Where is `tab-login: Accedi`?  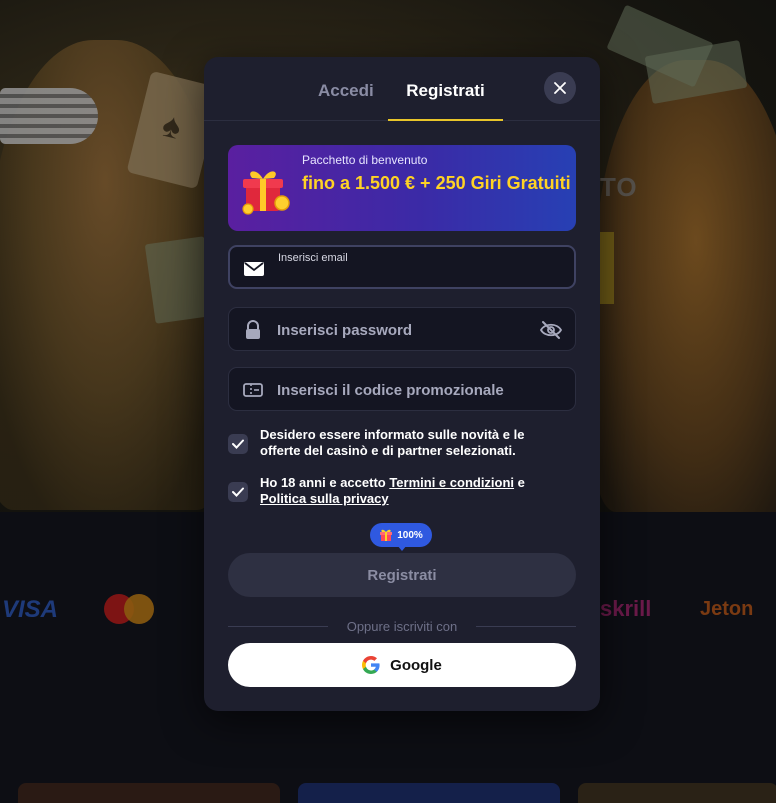
tab-login: Accedi is located at coordinates (346, 101).